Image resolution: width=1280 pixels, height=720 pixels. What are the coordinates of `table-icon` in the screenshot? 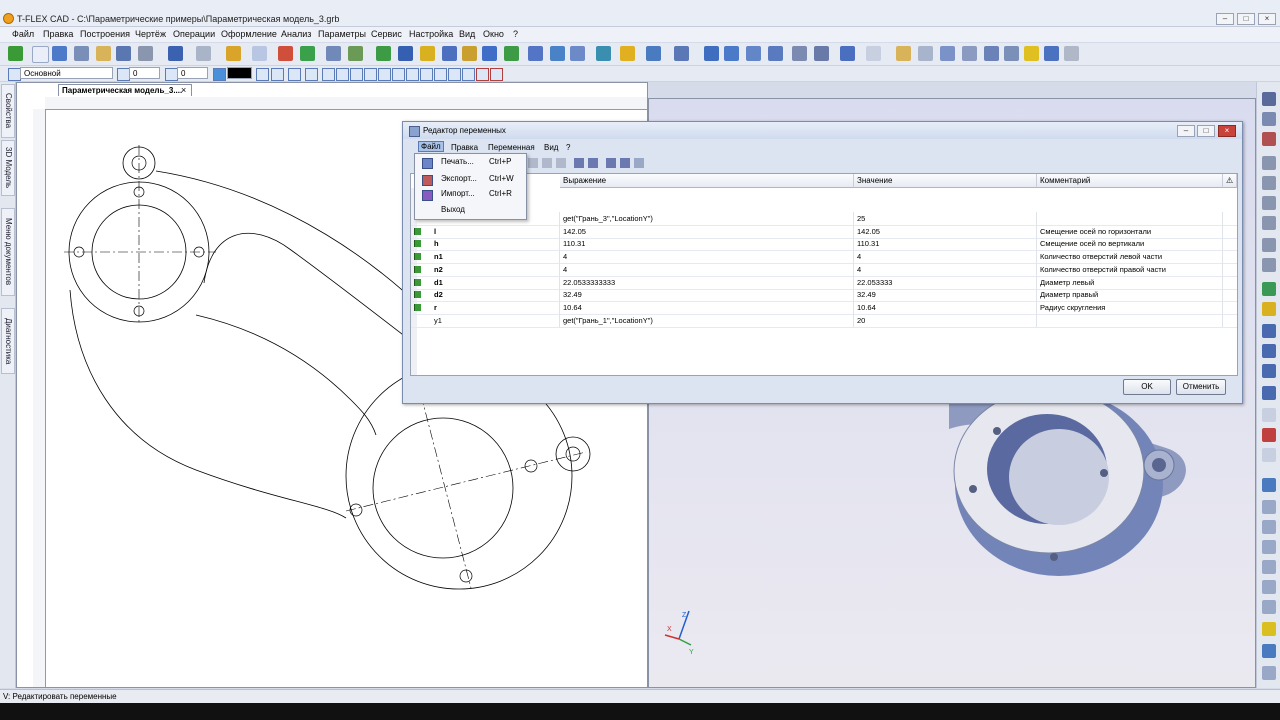 It's located at (925, 53).